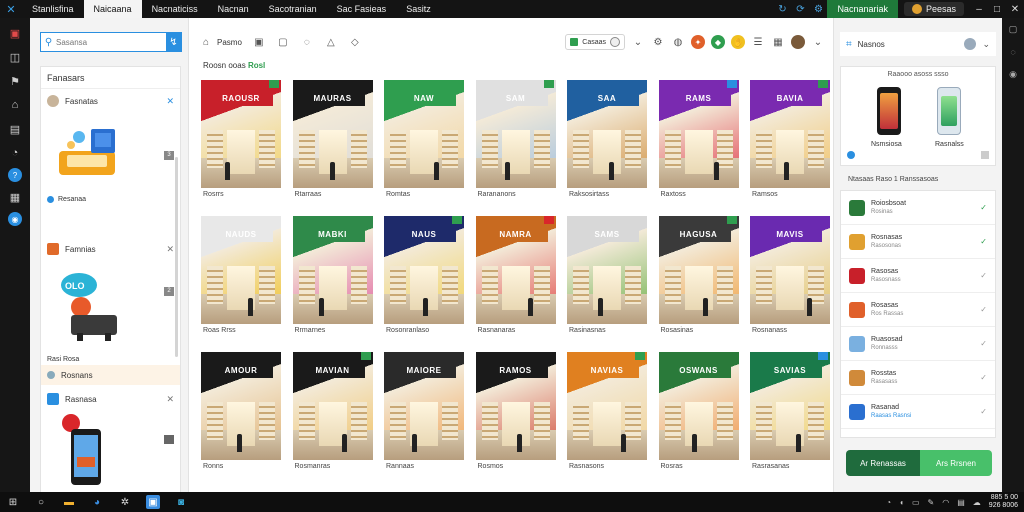  I want to click on chat-icon: ◌, so click(1012, 52).